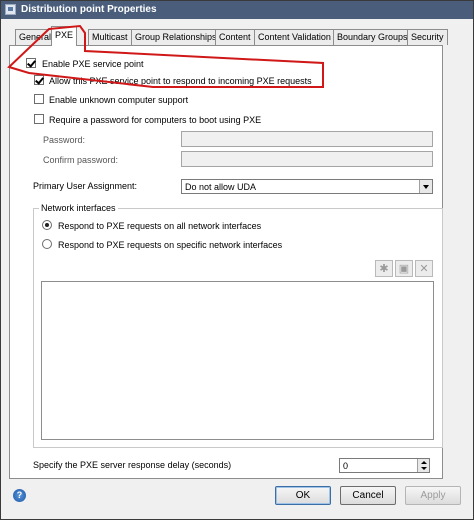 This screenshot has width=474, height=521. What do you see at coordinates (31, 63) in the screenshot?
I see `enable-pxe-checkbox` at bounding box center [31, 63].